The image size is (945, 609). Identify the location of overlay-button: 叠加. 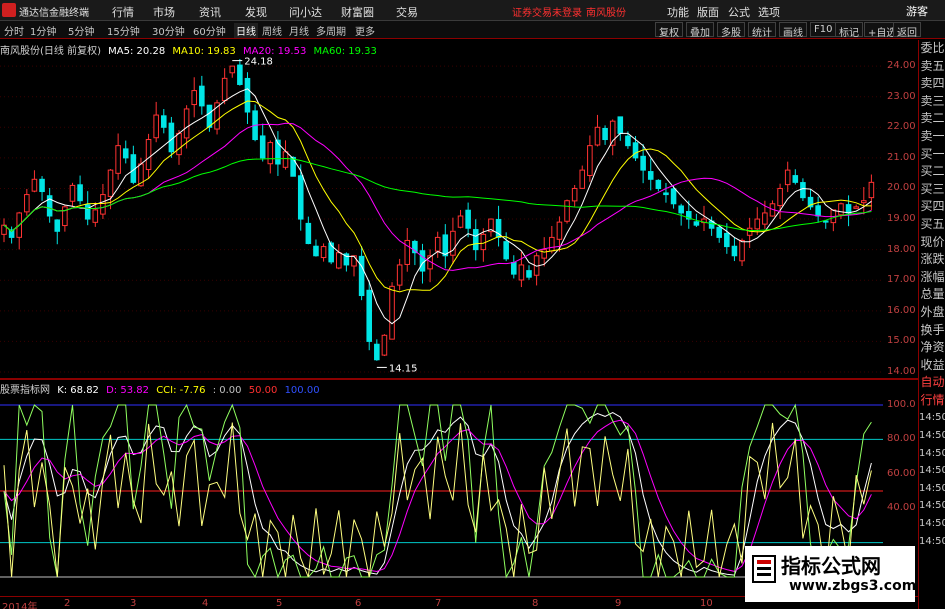
(700, 30).